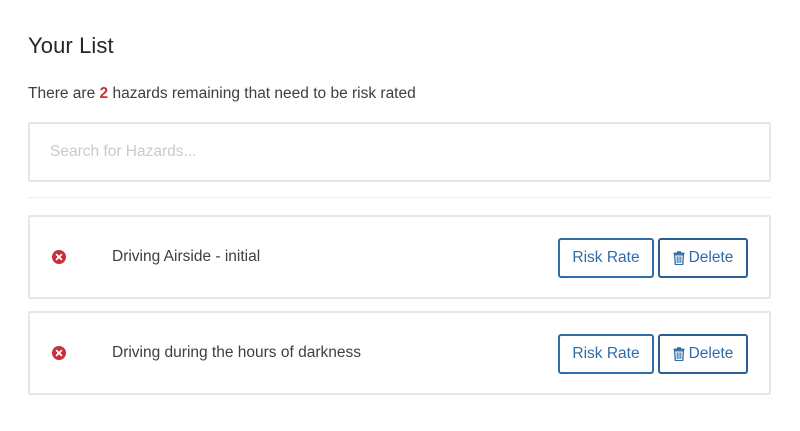 The height and width of the screenshot is (431, 800). What do you see at coordinates (399, 197) in the screenshot?
I see `divider` at bounding box center [399, 197].